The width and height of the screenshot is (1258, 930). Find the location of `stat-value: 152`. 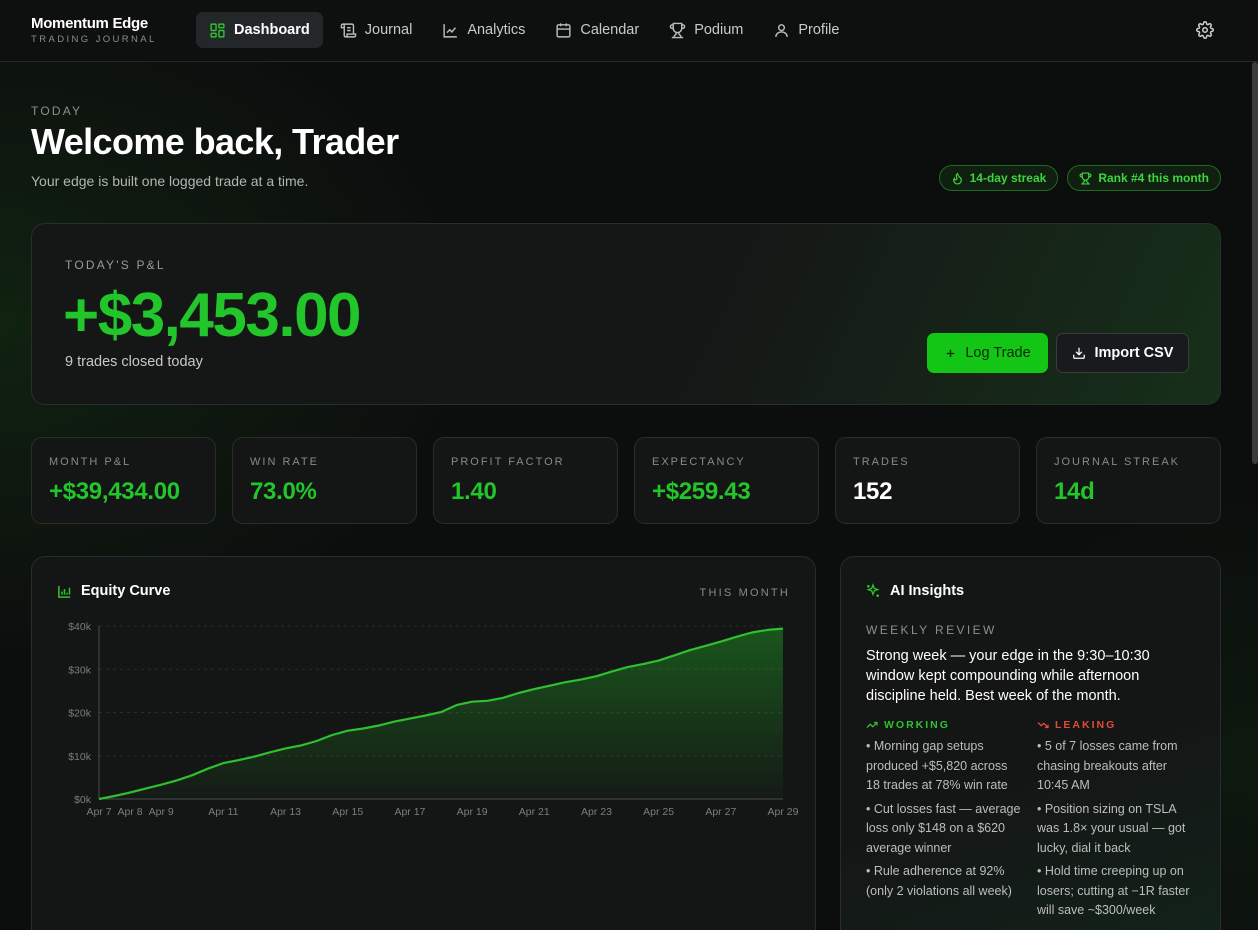

stat-value: 152 is located at coordinates (873, 491).